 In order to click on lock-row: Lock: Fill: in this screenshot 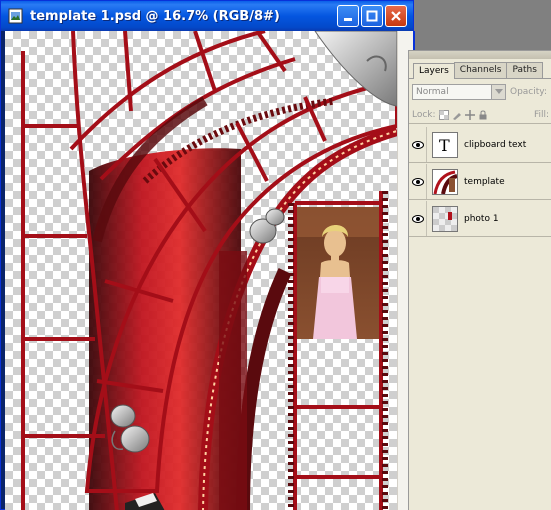, I will do `click(480, 115)`.